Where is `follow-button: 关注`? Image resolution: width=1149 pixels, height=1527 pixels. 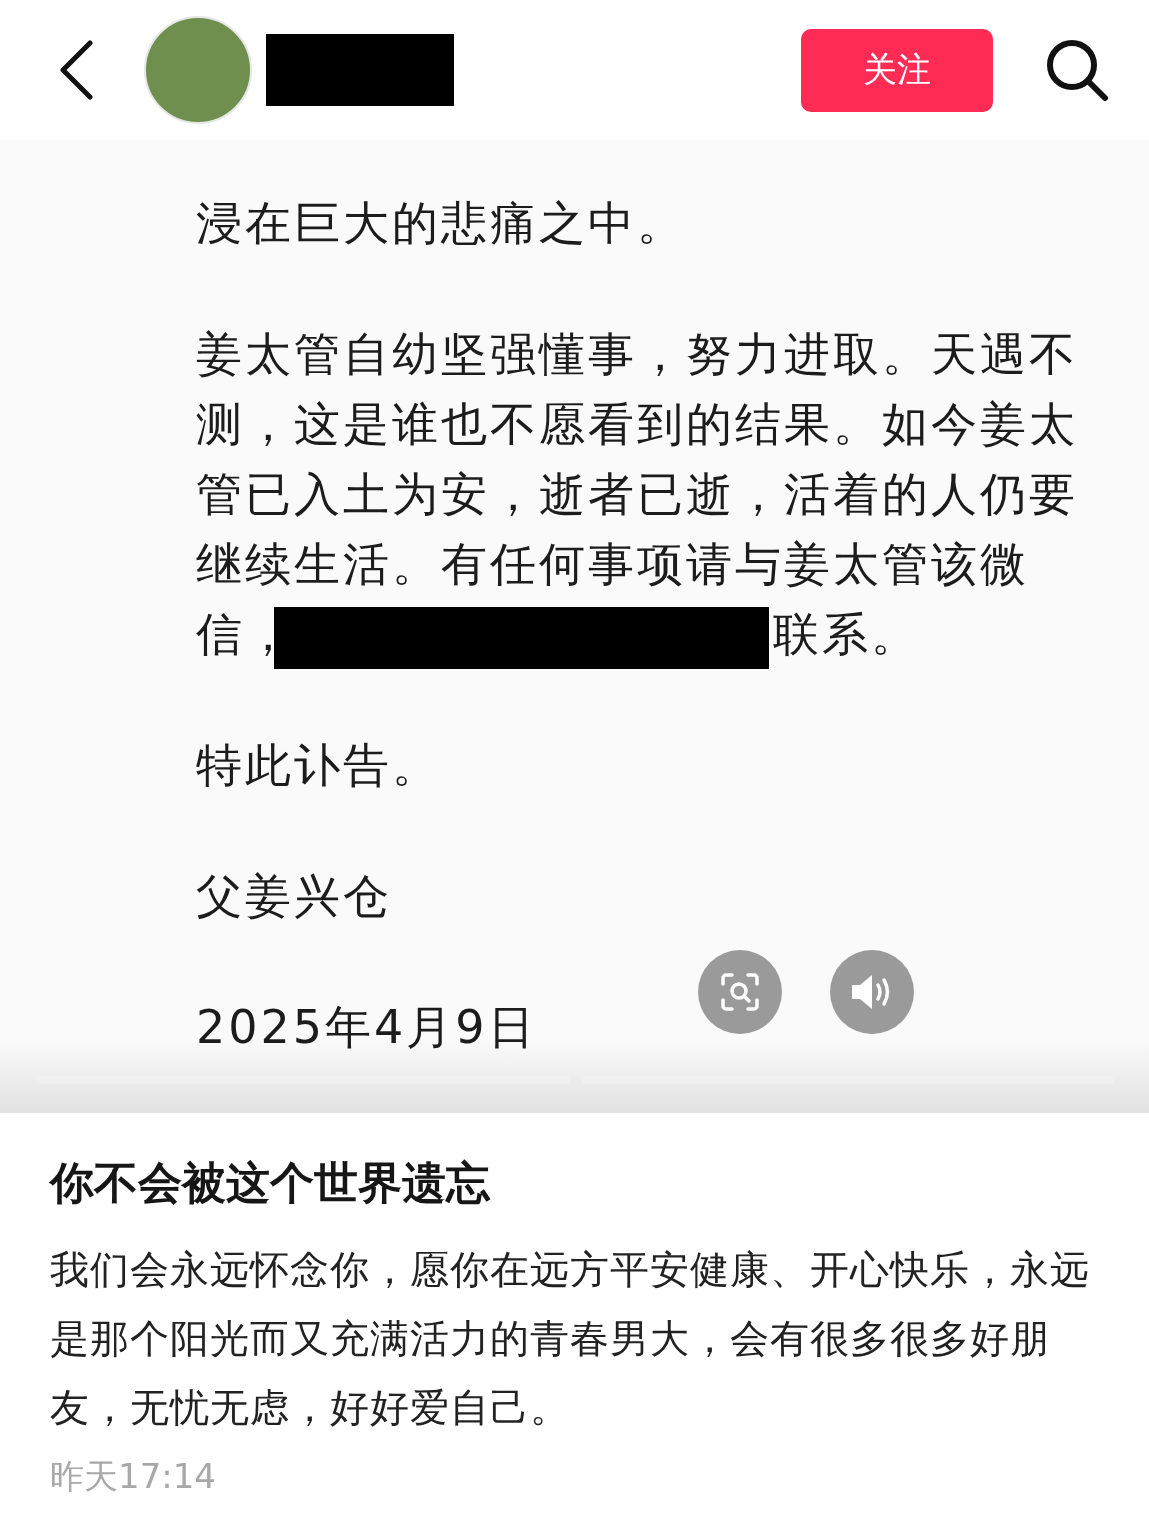
follow-button: 关注 is located at coordinates (897, 70).